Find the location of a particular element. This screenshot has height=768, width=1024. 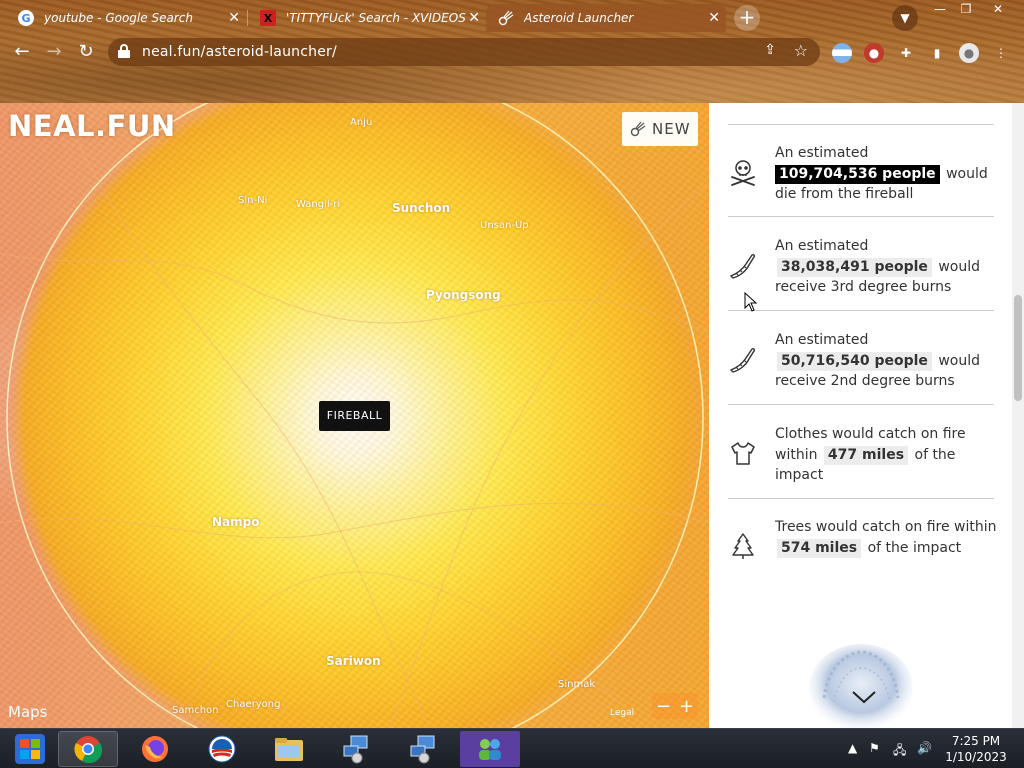

extension-flag-icon is located at coordinates (842, 53).